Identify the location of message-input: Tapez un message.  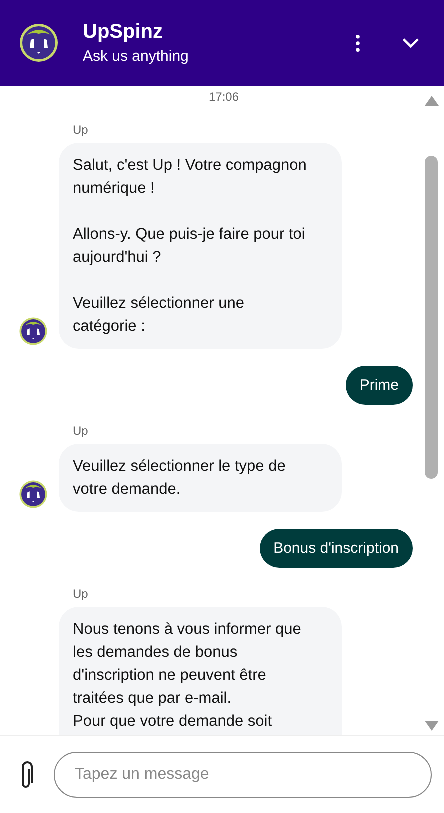
(243, 775).